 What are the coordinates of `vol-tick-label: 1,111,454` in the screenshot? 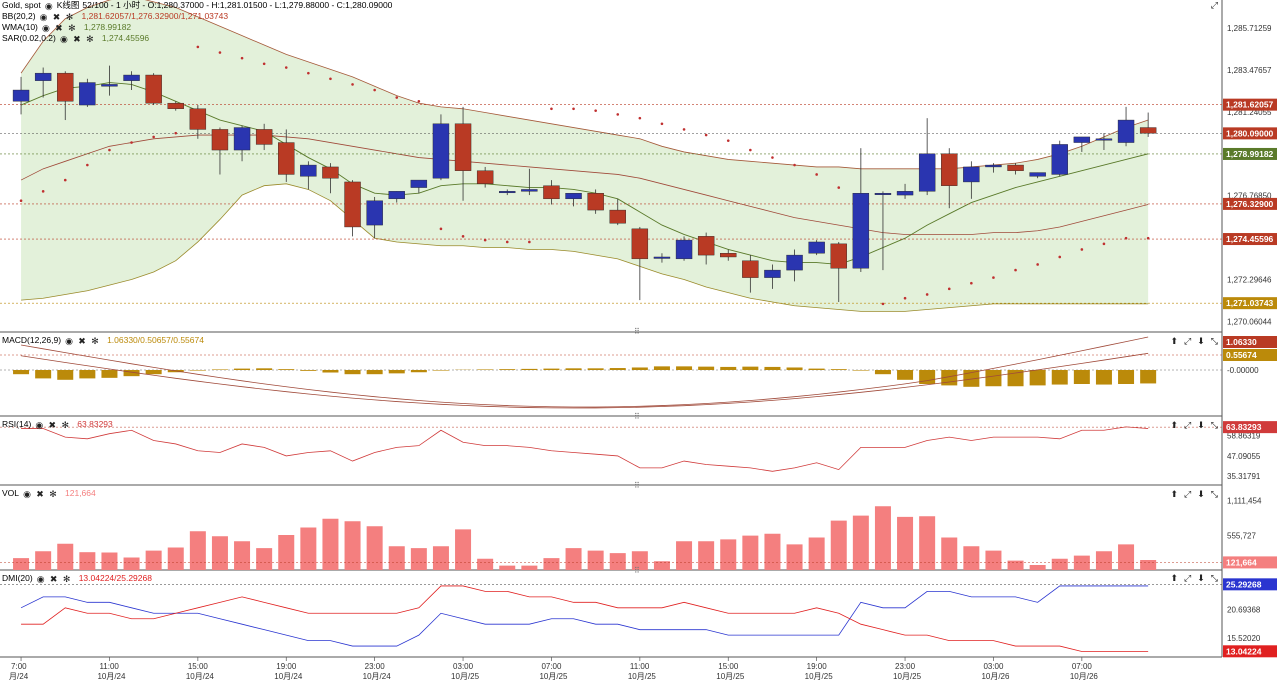 It's located at (1244, 501).